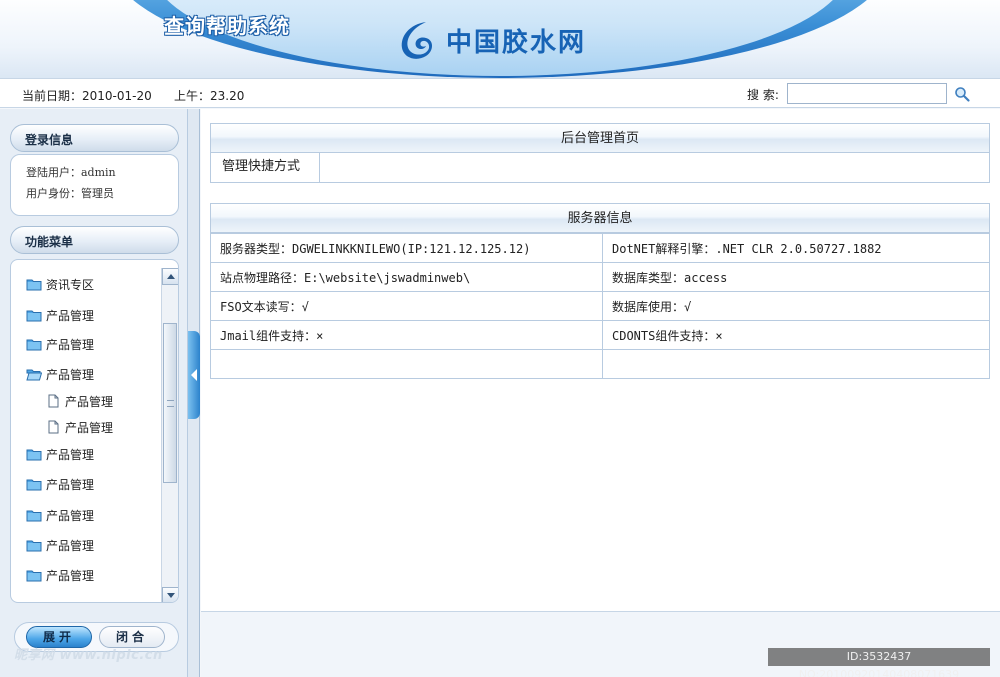 The width and height of the screenshot is (1000, 677). Describe the element at coordinates (406, 248) in the screenshot. I see `table-cell: 服务器类型：DGWELINKKNILEWO(IP:121.12.125.12)` at that location.